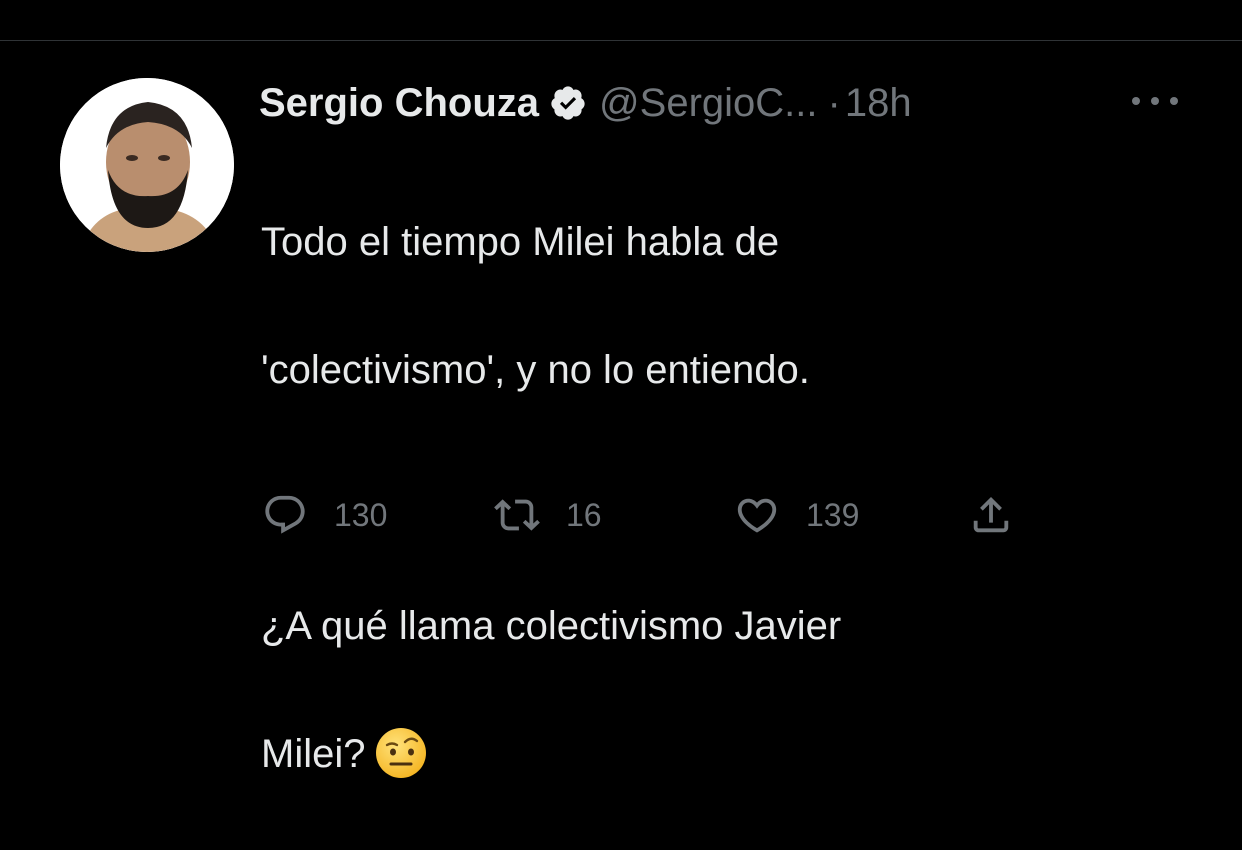 The width and height of the screenshot is (1242, 850). Describe the element at coordinates (833, 514) in the screenshot. I see `like-count: 139` at that location.